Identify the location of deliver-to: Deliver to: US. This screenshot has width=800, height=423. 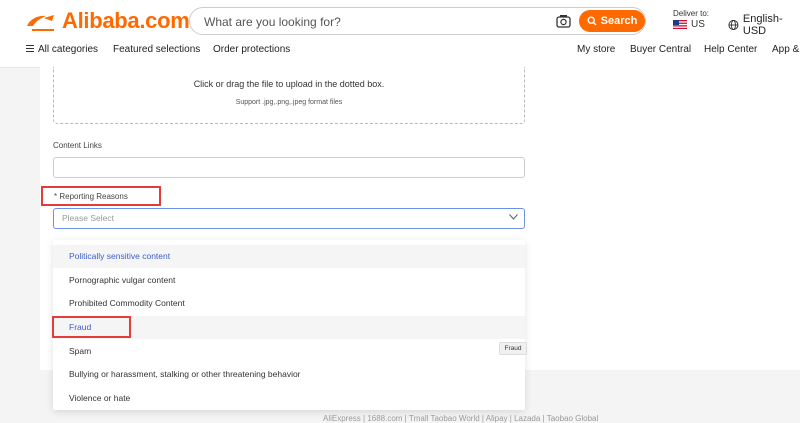
(691, 19).